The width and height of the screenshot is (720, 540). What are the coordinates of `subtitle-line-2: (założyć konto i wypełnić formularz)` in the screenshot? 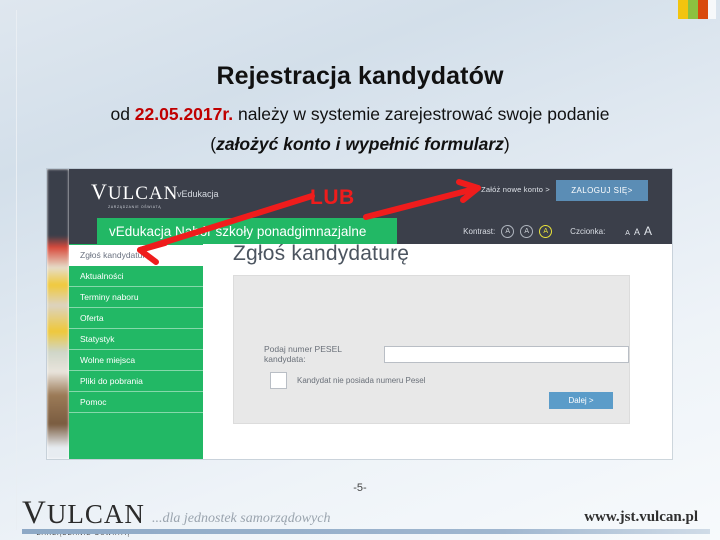 It's located at (360, 144).